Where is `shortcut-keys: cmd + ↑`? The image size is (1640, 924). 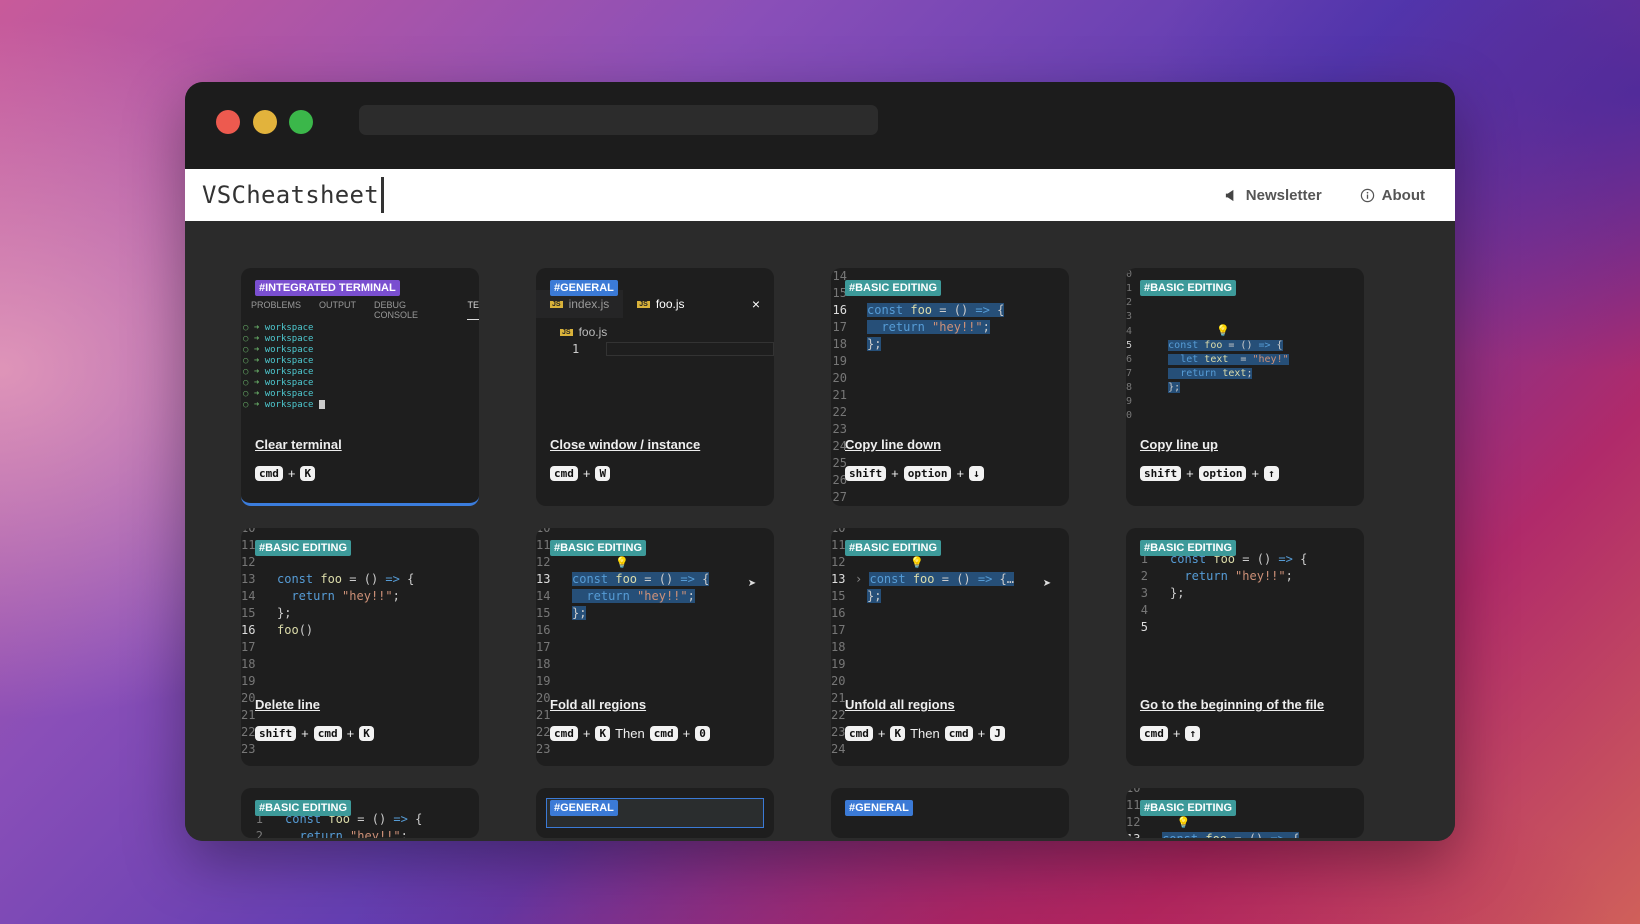 shortcut-keys: cmd + ↑ is located at coordinates (1170, 733).